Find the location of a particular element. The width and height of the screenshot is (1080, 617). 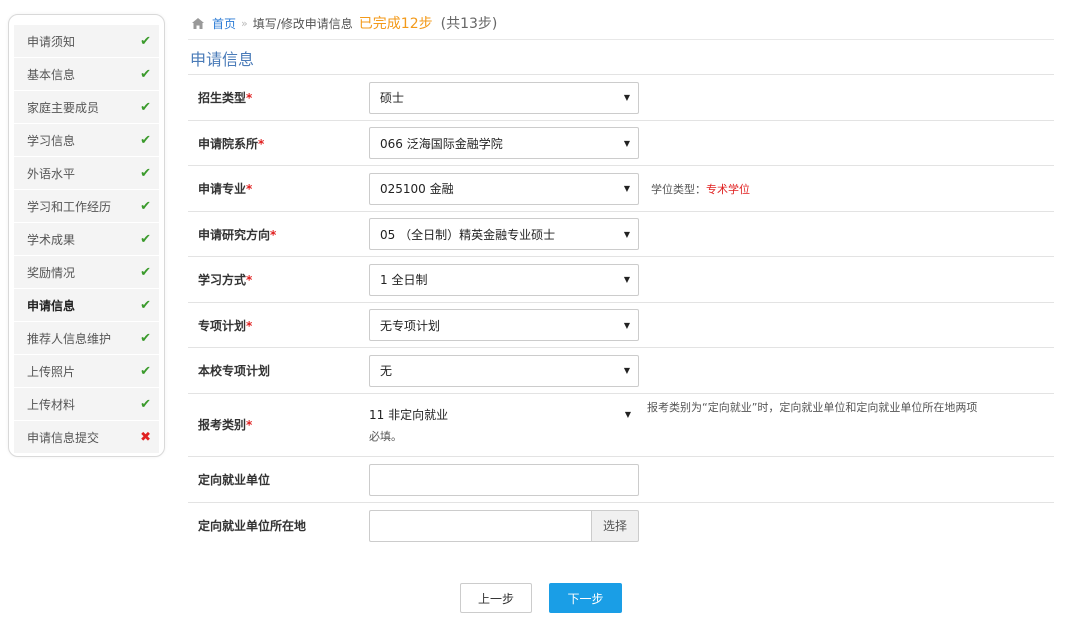

field-label: 报考类别* is located at coordinates (225, 425).